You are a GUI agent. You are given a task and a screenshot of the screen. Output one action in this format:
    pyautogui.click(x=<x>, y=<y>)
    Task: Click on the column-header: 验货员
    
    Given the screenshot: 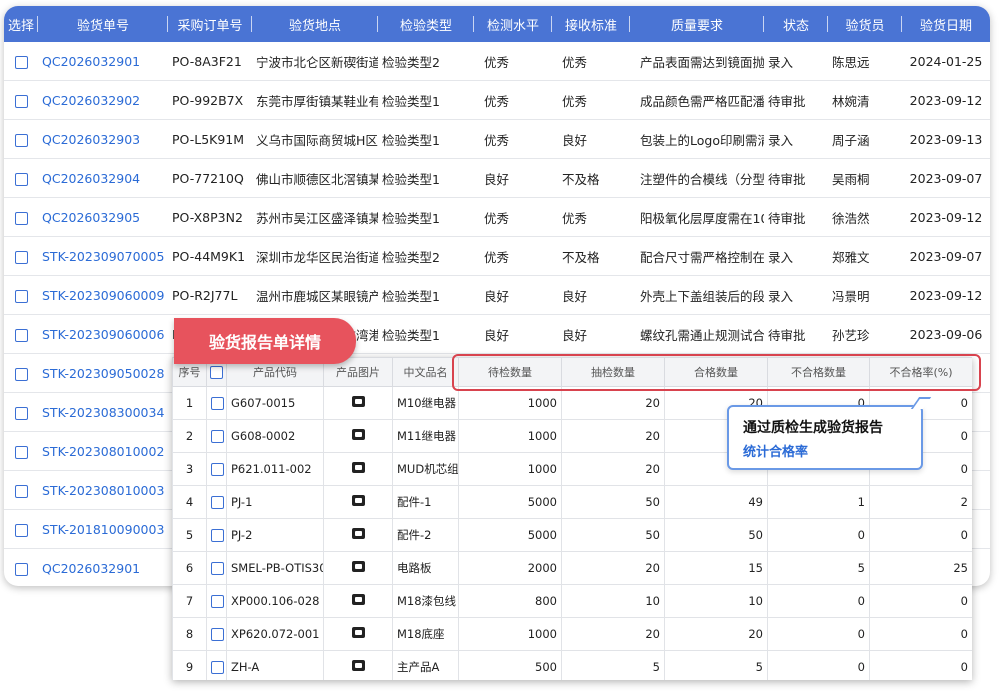 What is the action you would take?
    pyautogui.click(x=865, y=24)
    